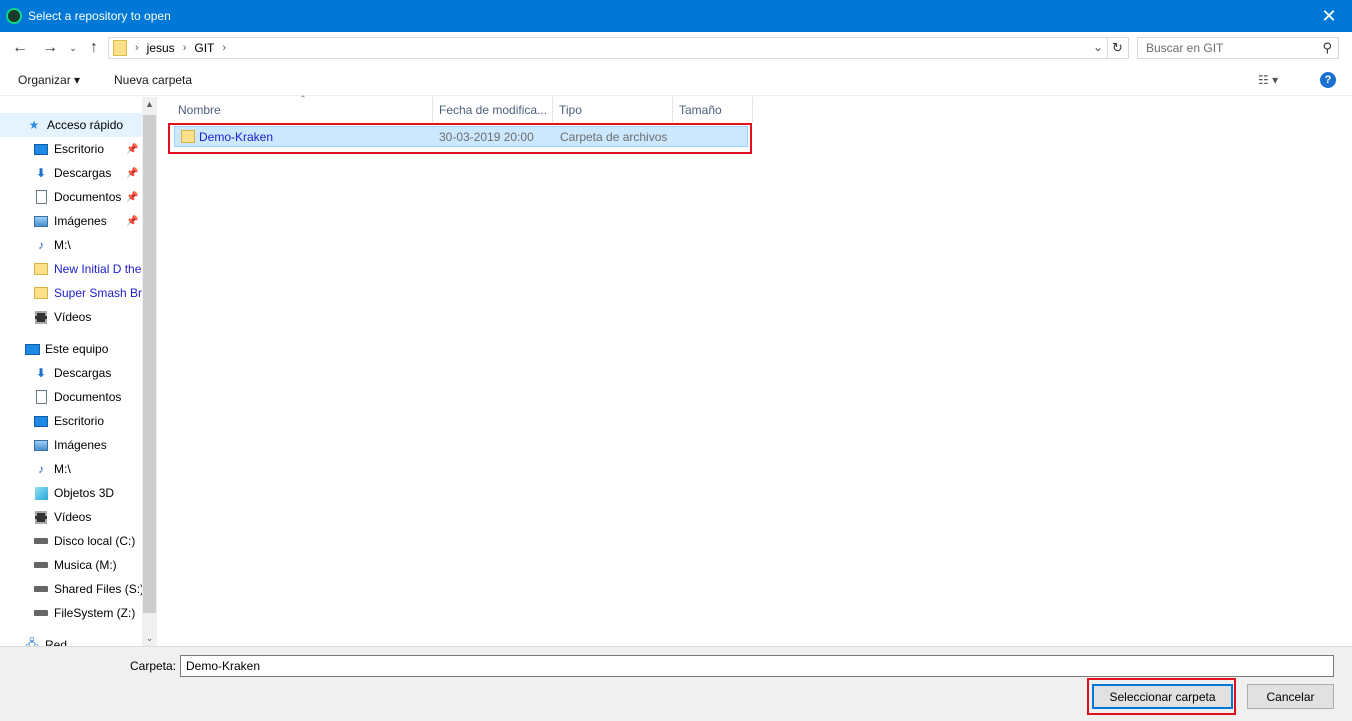 This screenshot has height=721, width=1352. I want to click on sidebar-item-drive-m: Musica (M:), so click(71, 565).